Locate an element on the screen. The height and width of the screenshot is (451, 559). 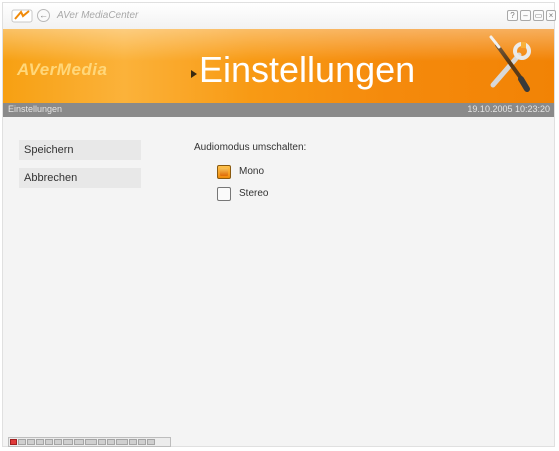
header-arrow-icon is located at coordinates (194, 74).